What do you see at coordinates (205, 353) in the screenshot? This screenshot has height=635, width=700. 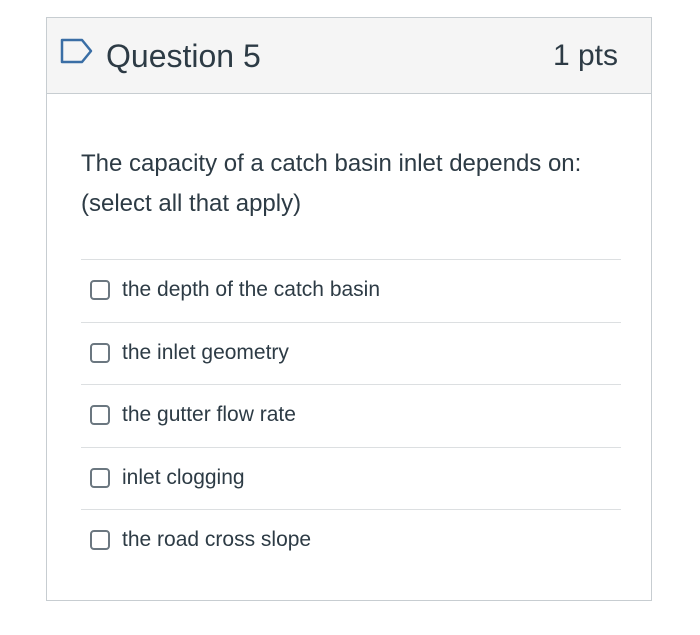 I see `answer-label: the inlet geometry` at bounding box center [205, 353].